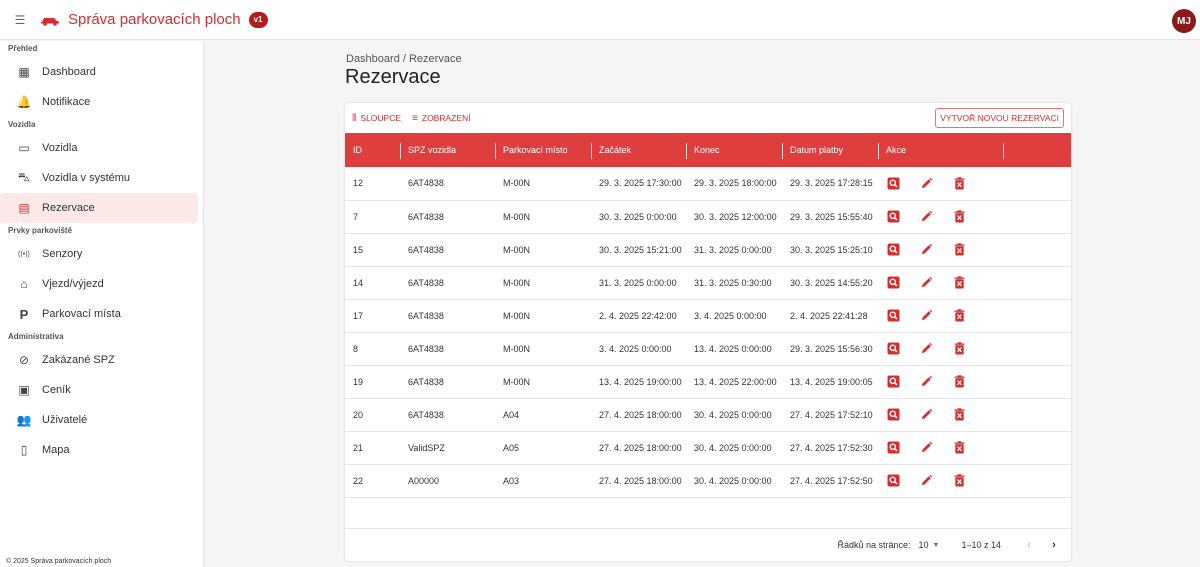 This screenshot has height=567, width=1200. What do you see at coordinates (99, 284) in the screenshot?
I see `sidebar-item-vjezd-v-jezd: ⌂ Vjezd/výjezd` at bounding box center [99, 284].